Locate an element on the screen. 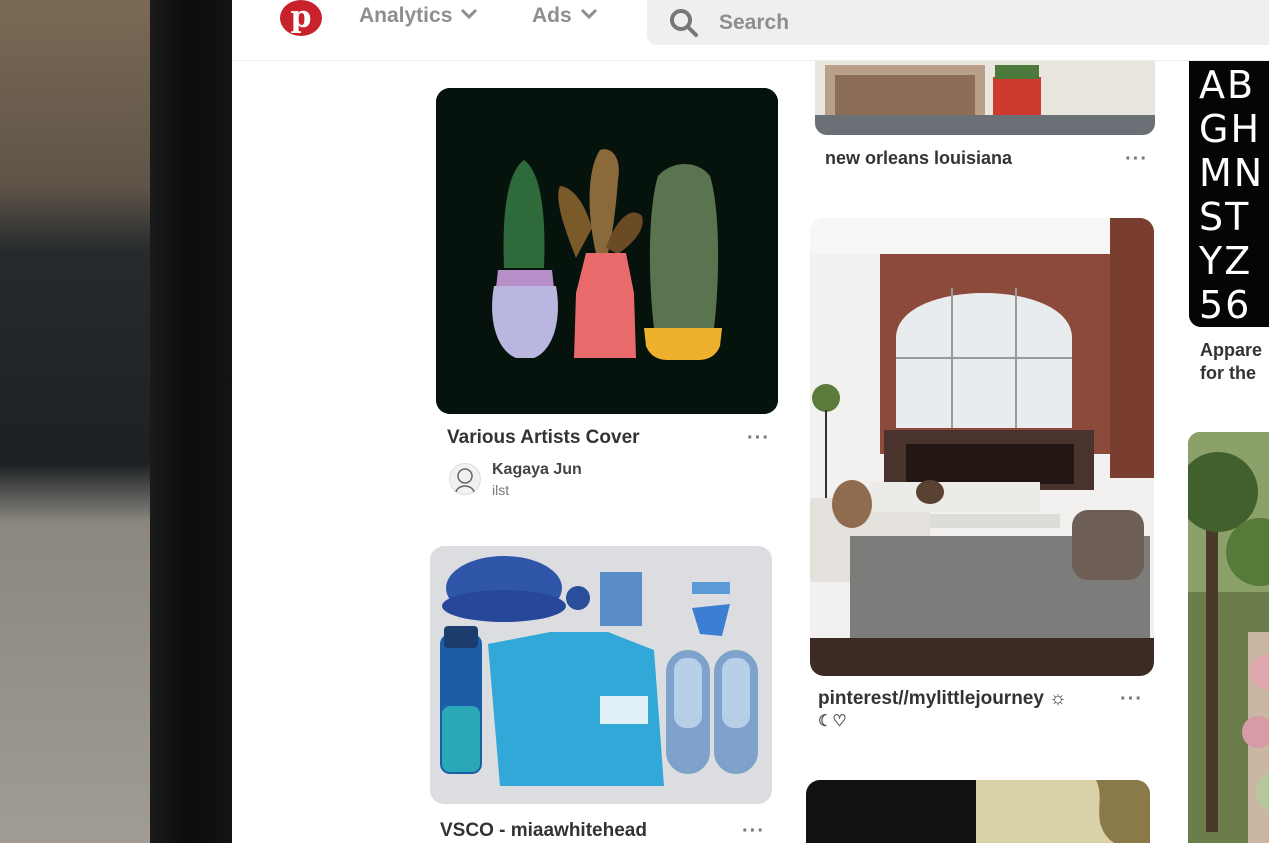 The height and width of the screenshot is (843, 1269). typography-row: ST is located at coordinates (1225, 217).